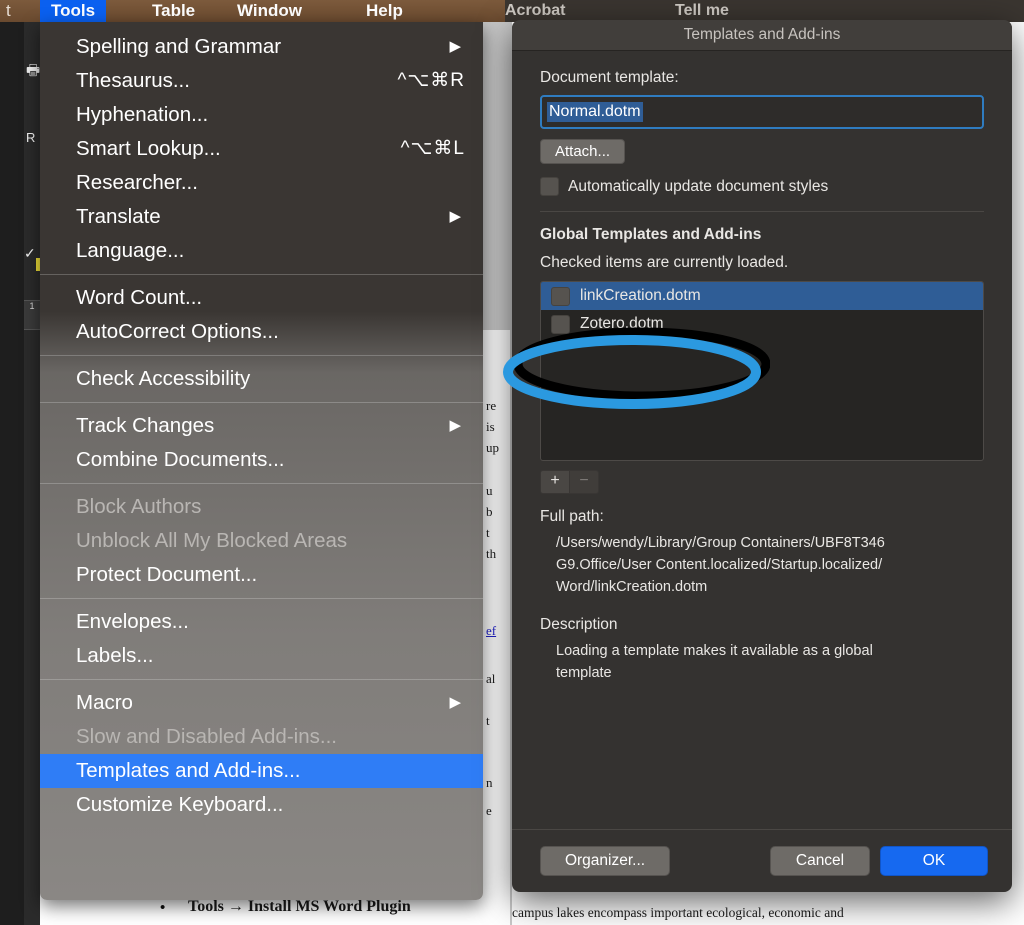 The width and height of the screenshot is (1024, 925). What do you see at coordinates (212, 540) in the screenshot?
I see `menu-item-label: Unblock All My Blocked Areas` at bounding box center [212, 540].